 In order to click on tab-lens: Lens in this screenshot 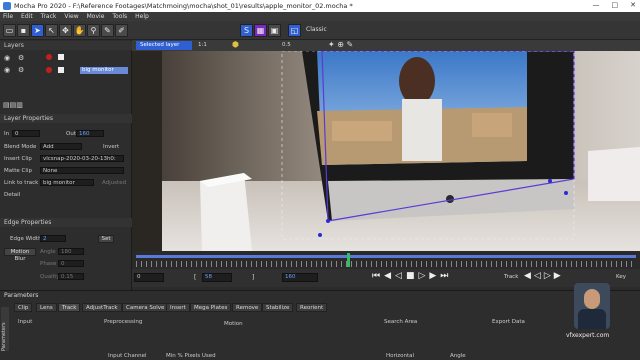, I will do `click(46, 307)`.